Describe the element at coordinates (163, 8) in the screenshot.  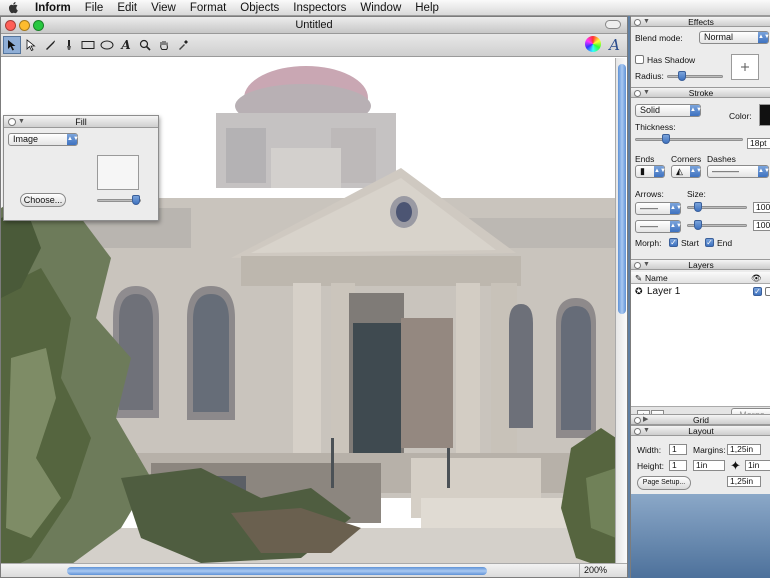
I see `menu-view: View` at that location.